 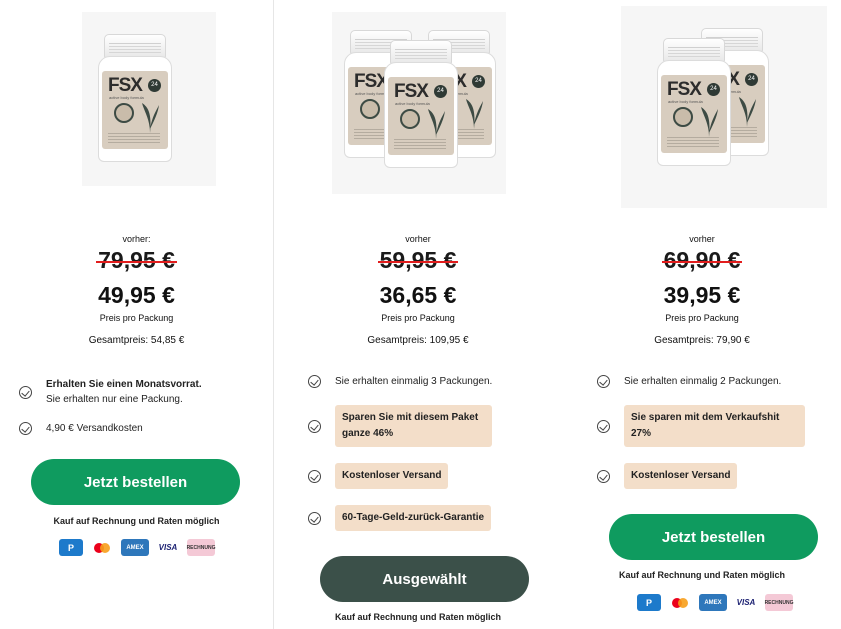 I want to click on total-price: Gesamtpreis: 109,95 €, so click(x=418, y=340).